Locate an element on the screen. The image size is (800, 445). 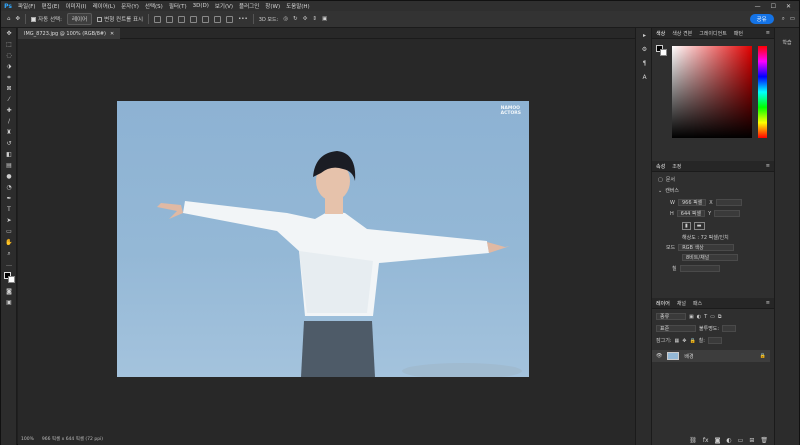
document-info: 966 픽셀 x 644 픽셀 (72 ppi) is located at coordinates (72, 439).